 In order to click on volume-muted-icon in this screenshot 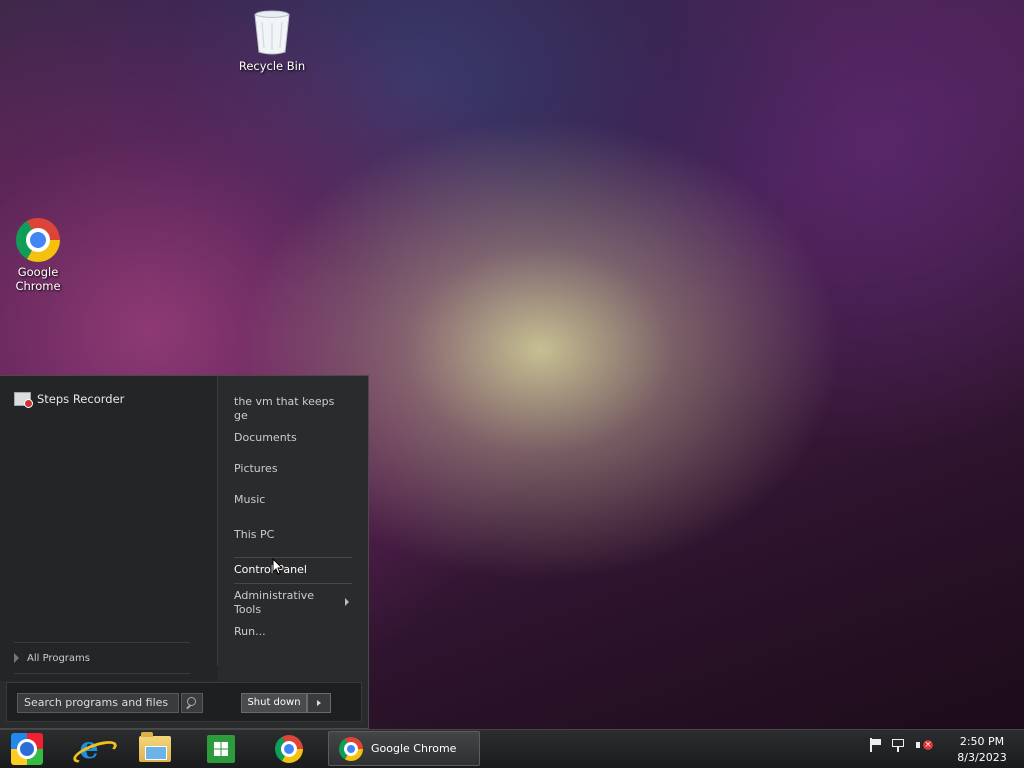, I will do `click(924, 745)`.